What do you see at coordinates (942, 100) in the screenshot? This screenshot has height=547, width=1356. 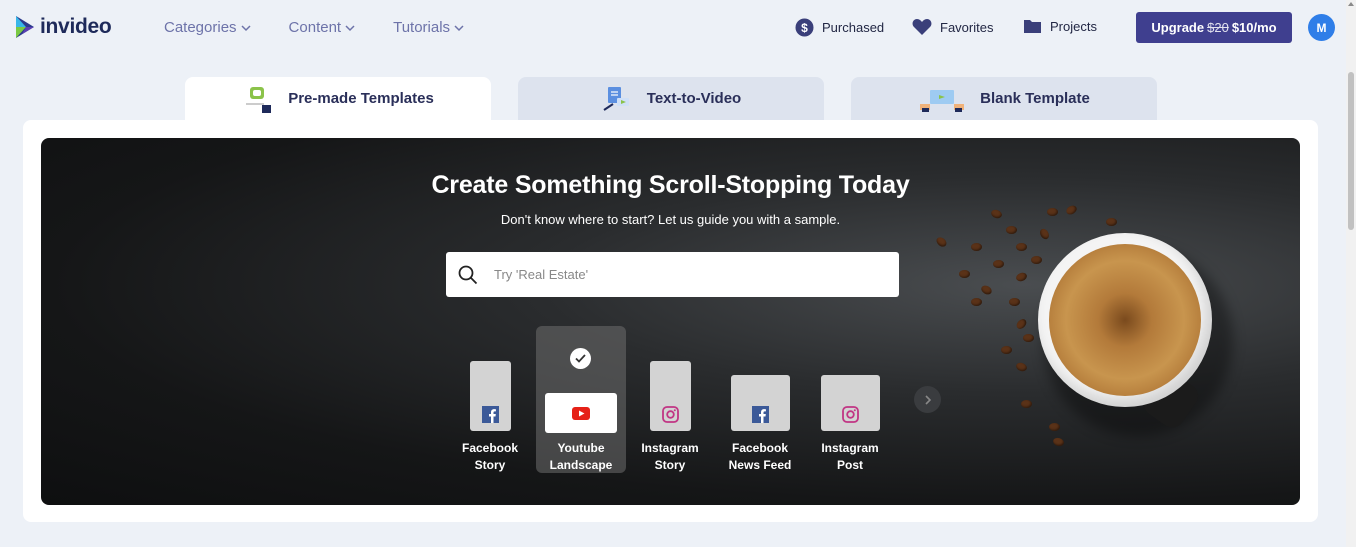 I see `blank-template-icon` at bounding box center [942, 100].